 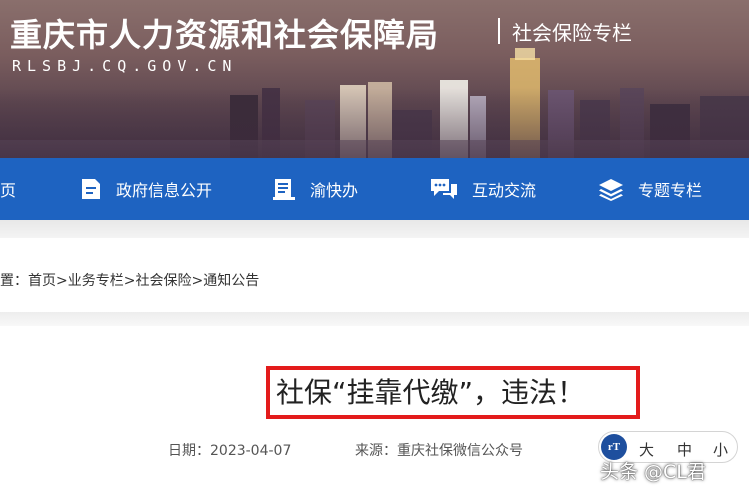 I want to click on breadcrumb-prefix: 置：, so click(x=14, y=281).